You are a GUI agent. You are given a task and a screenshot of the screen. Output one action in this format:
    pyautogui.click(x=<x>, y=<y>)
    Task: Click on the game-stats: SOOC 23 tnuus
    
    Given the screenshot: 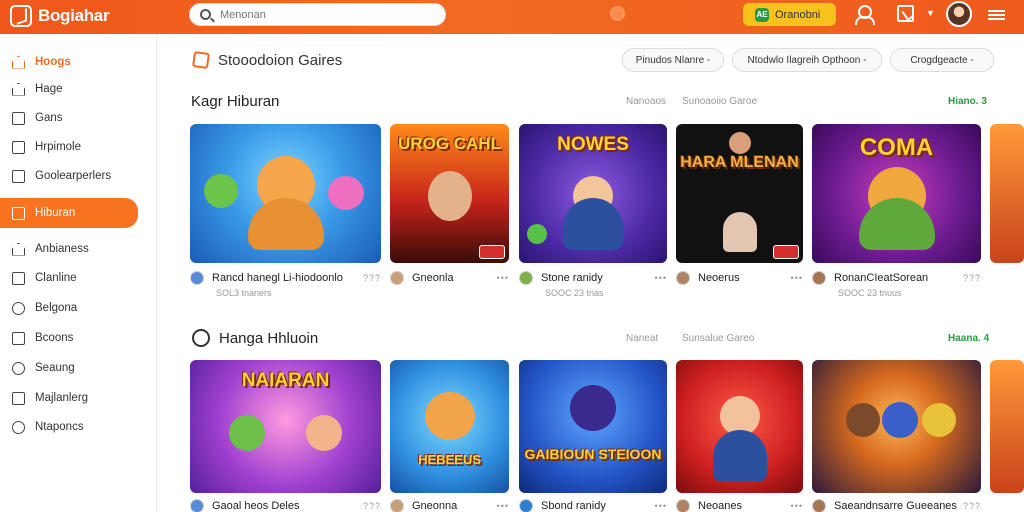 What is the action you would take?
    pyautogui.click(x=870, y=293)
    